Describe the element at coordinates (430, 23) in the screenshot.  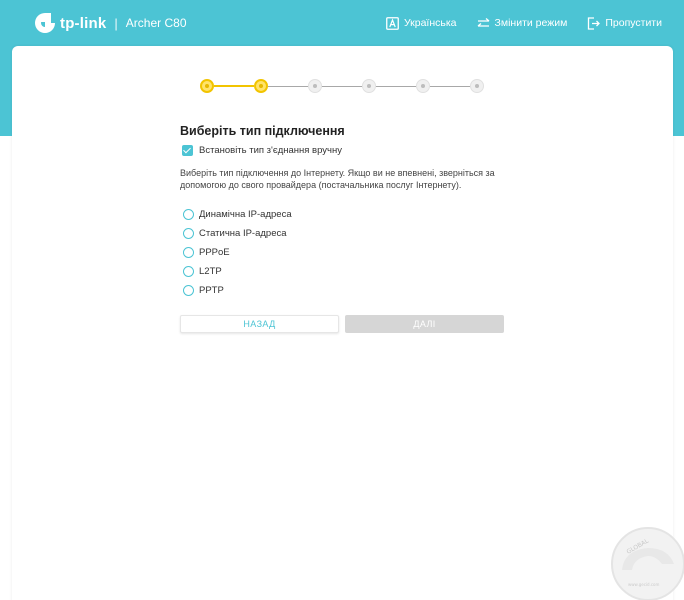
I see `language-label: Українська` at that location.